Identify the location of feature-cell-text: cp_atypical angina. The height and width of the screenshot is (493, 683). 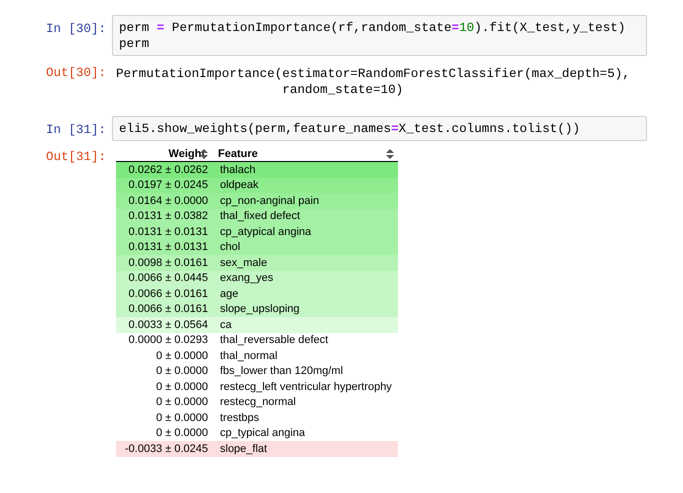
(265, 232).